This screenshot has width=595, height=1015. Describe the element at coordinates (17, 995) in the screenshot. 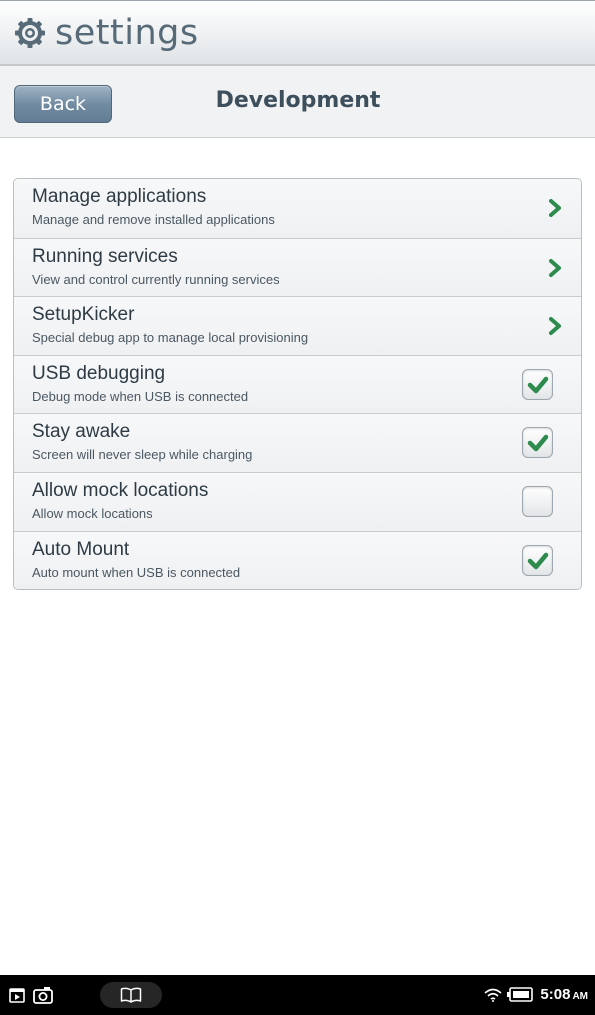

I see `app-notification-icon` at that location.